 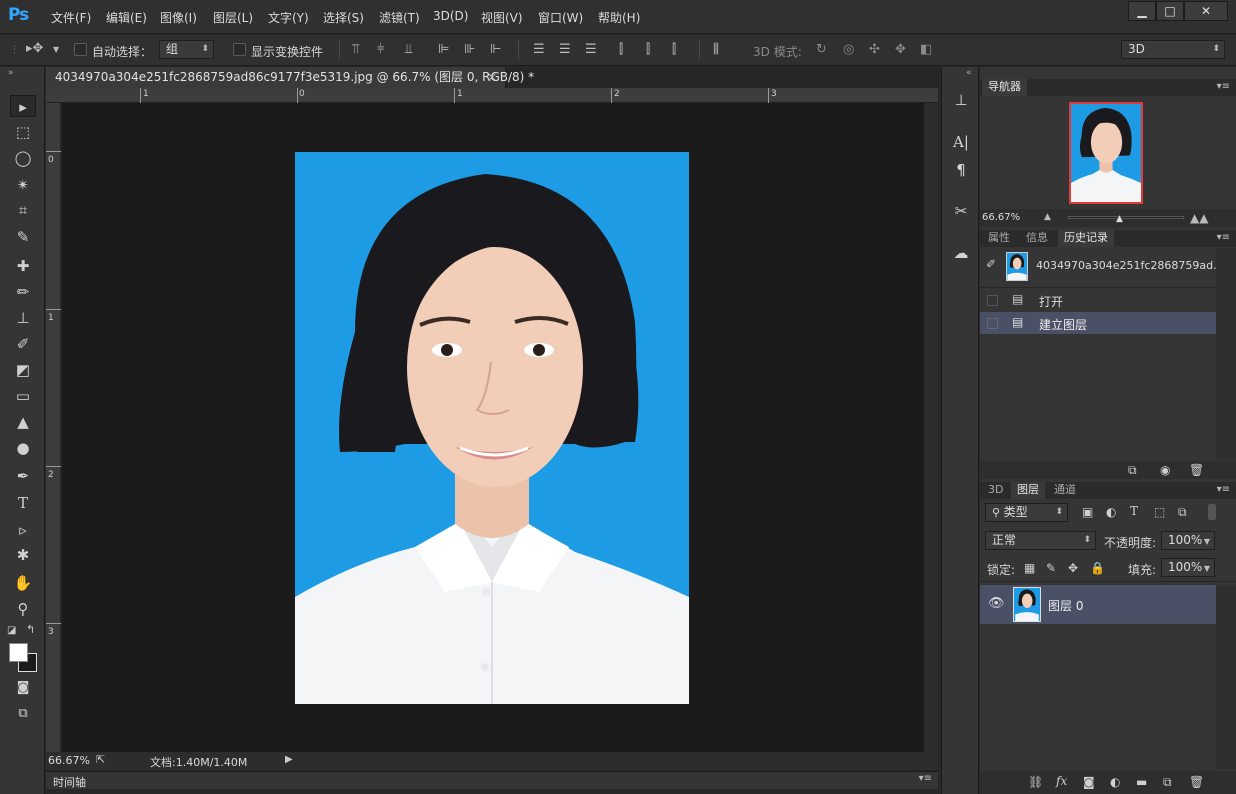 What do you see at coordinates (18, 652) in the screenshot?
I see `foreground-color-swatch` at bounding box center [18, 652].